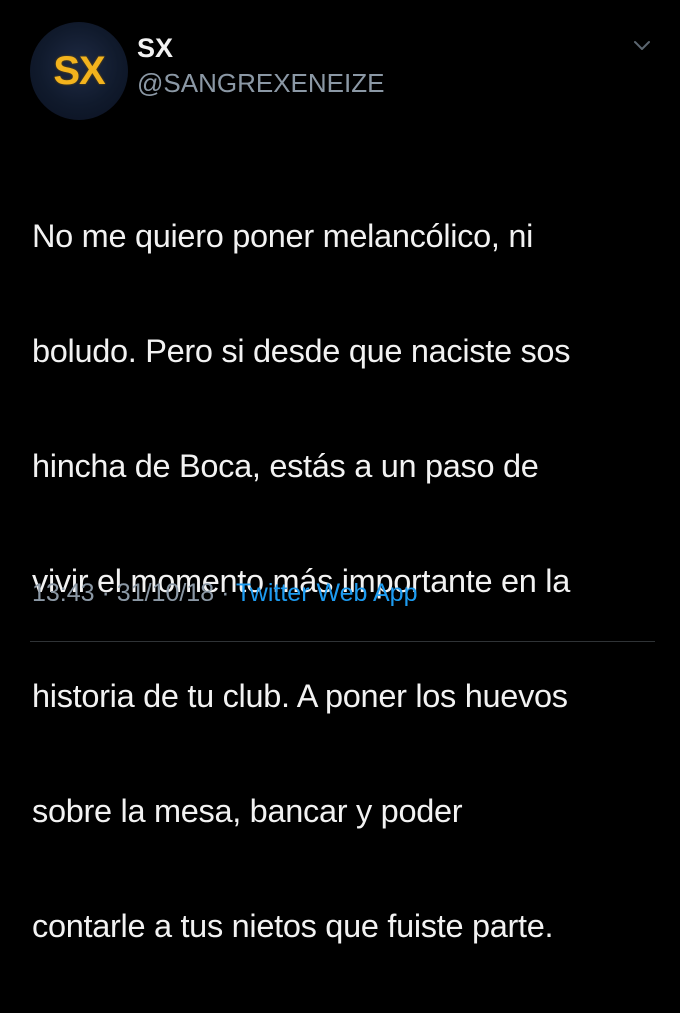 The height and width of the screenshot is (1013, 680). I want to click on tweet-source-link: Twitter Web App, so click(327, 593).